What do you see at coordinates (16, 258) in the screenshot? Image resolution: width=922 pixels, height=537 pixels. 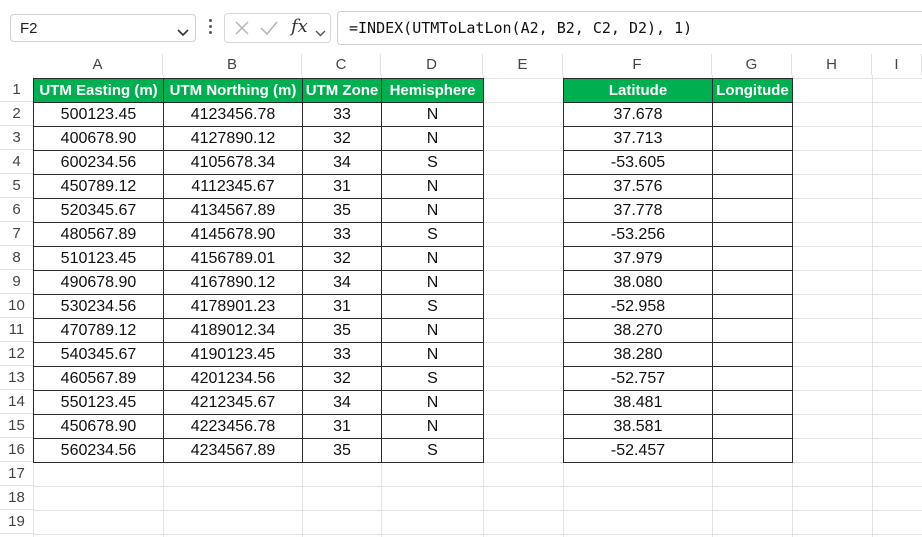 I see `row-header-8: 8` at bounding box center [16, 258].